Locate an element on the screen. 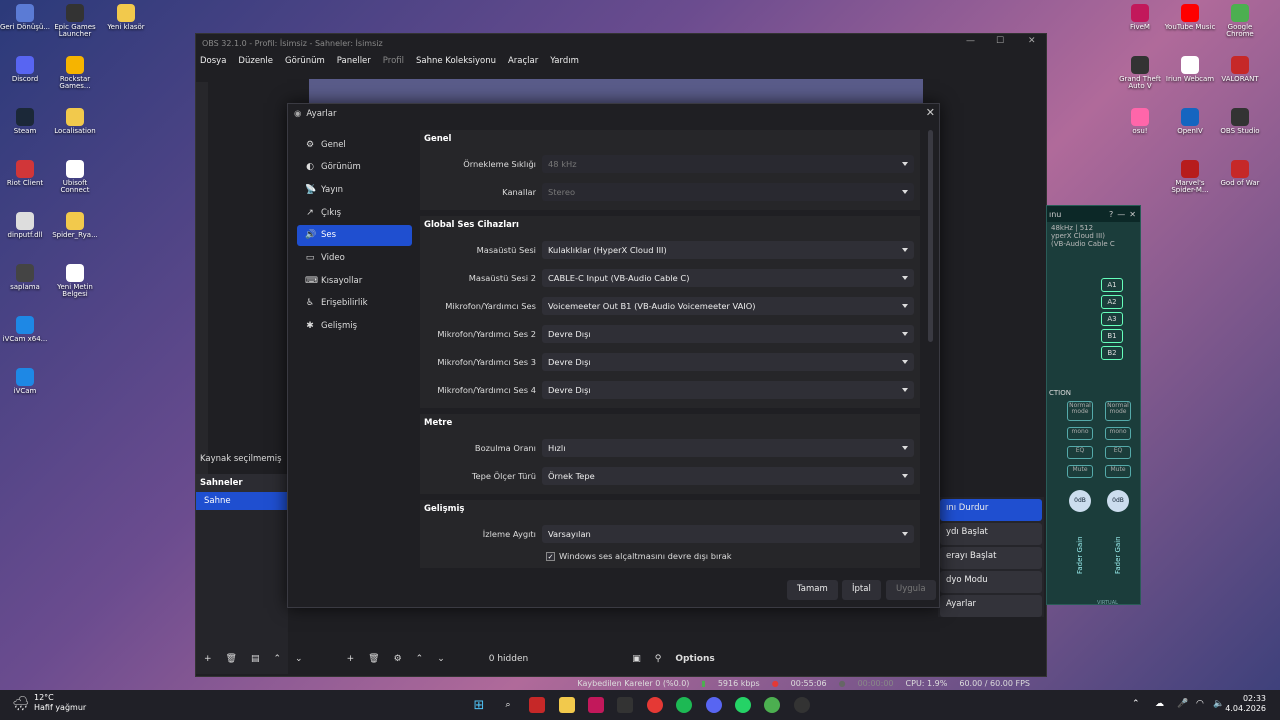  bus-button: B1 is located at coordinates (1112, 336).